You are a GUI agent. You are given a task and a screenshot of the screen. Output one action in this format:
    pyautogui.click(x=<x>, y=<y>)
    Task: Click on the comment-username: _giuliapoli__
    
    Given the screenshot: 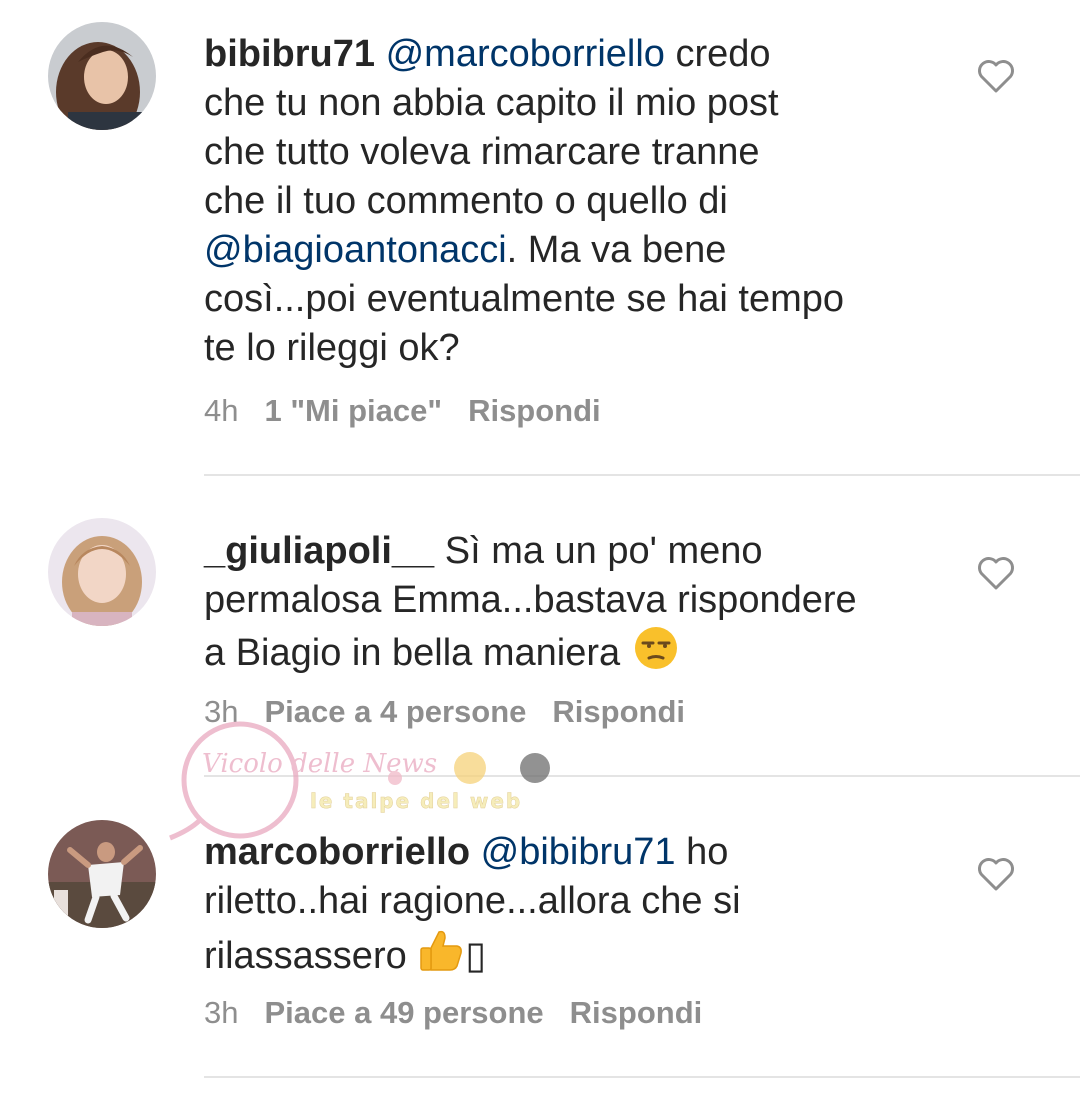 What is the action you would take?
    pyautogui.click(x=319, y=551)
    